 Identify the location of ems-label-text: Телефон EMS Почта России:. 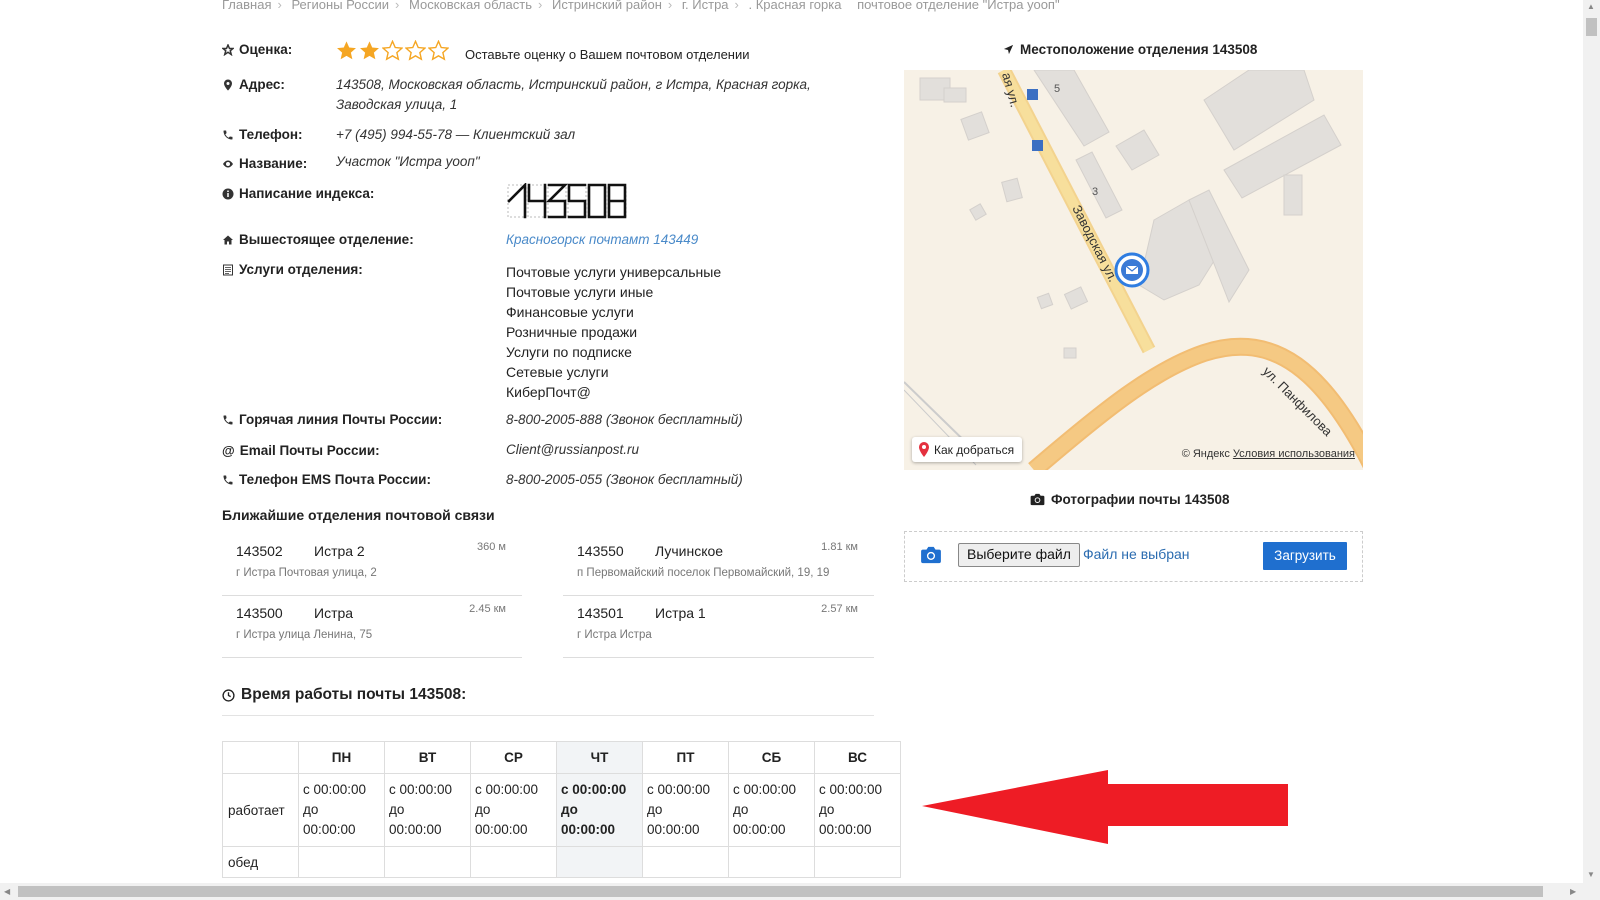
(335, 479).